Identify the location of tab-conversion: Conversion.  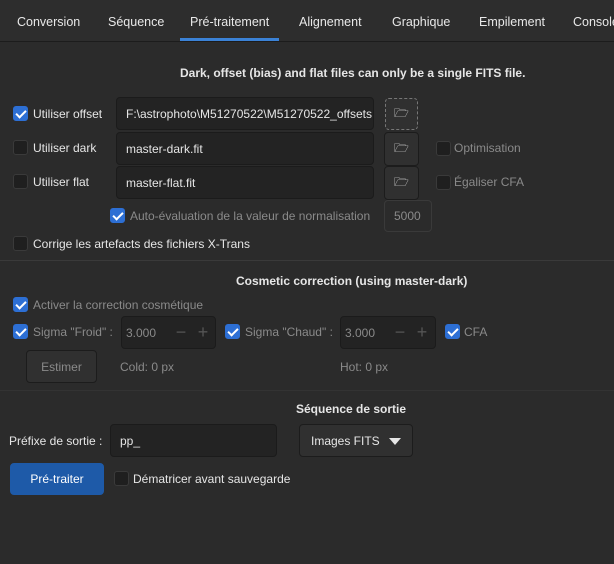
(48, 22).